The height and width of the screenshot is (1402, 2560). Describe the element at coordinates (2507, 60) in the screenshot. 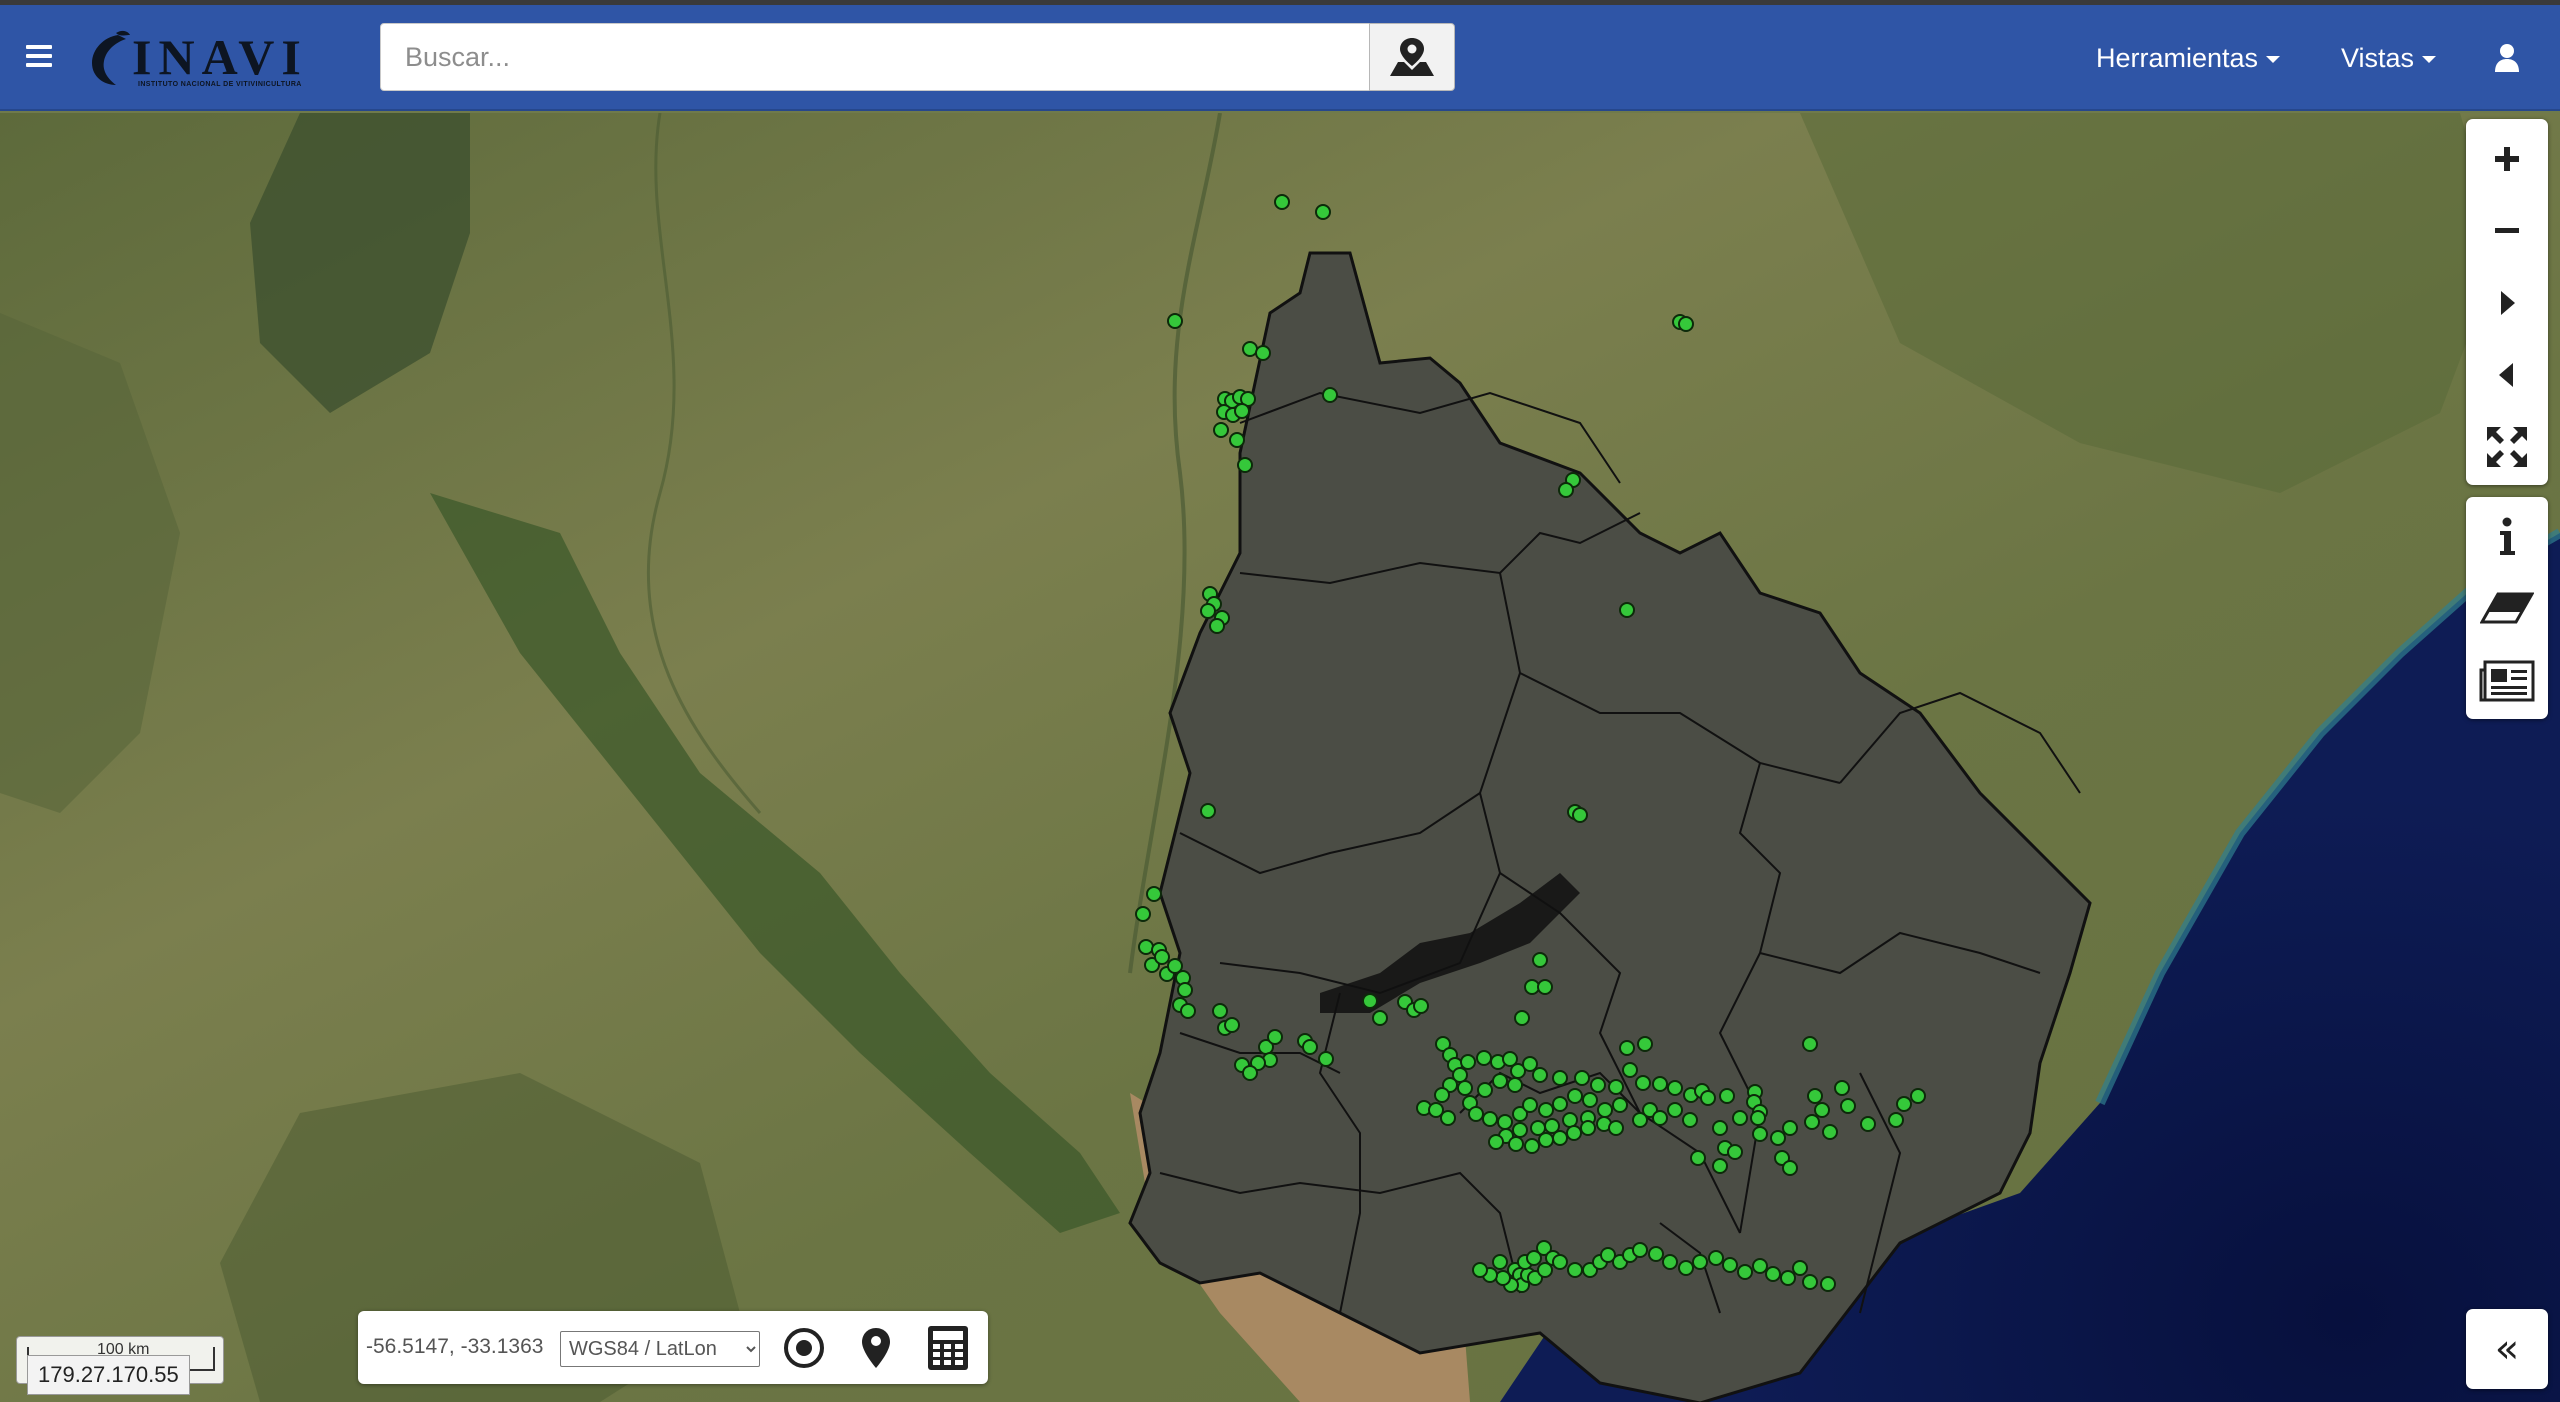

I see `user-icon` at that location.